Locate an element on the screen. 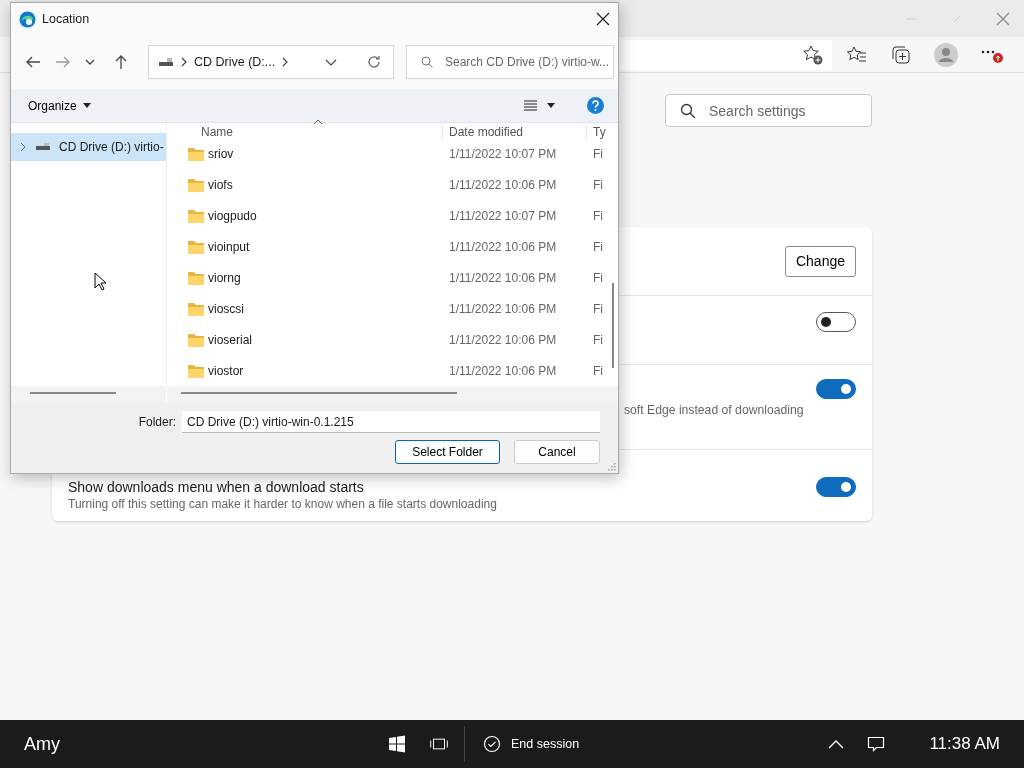  help-icon is located at coordinates (595, 105).